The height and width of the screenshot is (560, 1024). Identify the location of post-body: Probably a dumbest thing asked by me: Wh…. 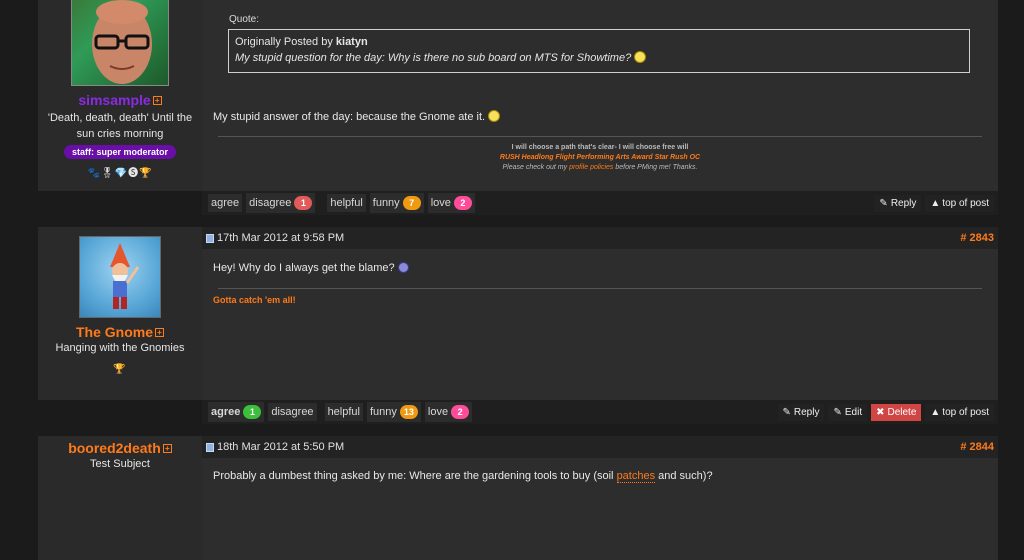
(463, 476).